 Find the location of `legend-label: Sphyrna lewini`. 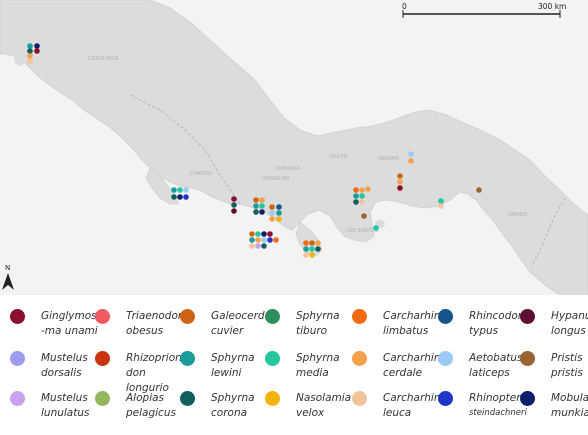

legend-label: Sphyrna lewini is located at coordinates (233, 366).